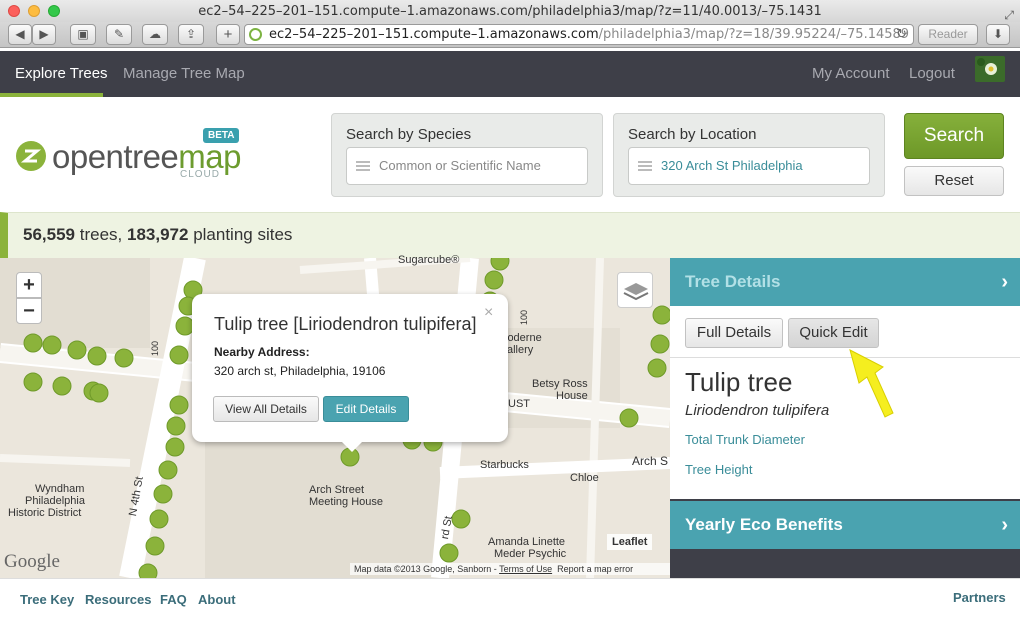  Describe the element at coordinates (409, 134) in the screenshot. I see `species-search-label: Search by Species` at that location.